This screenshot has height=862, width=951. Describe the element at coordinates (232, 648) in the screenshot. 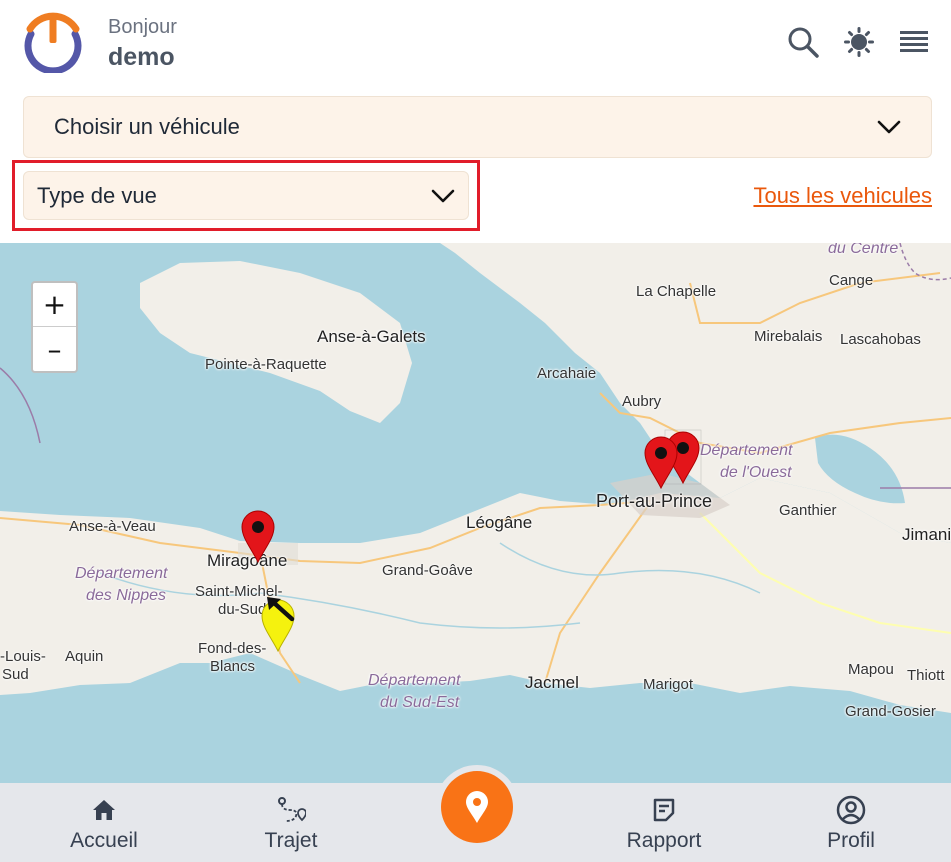

I see `map-label-fond-des-blancs-line1: Fond-des-` at that location.